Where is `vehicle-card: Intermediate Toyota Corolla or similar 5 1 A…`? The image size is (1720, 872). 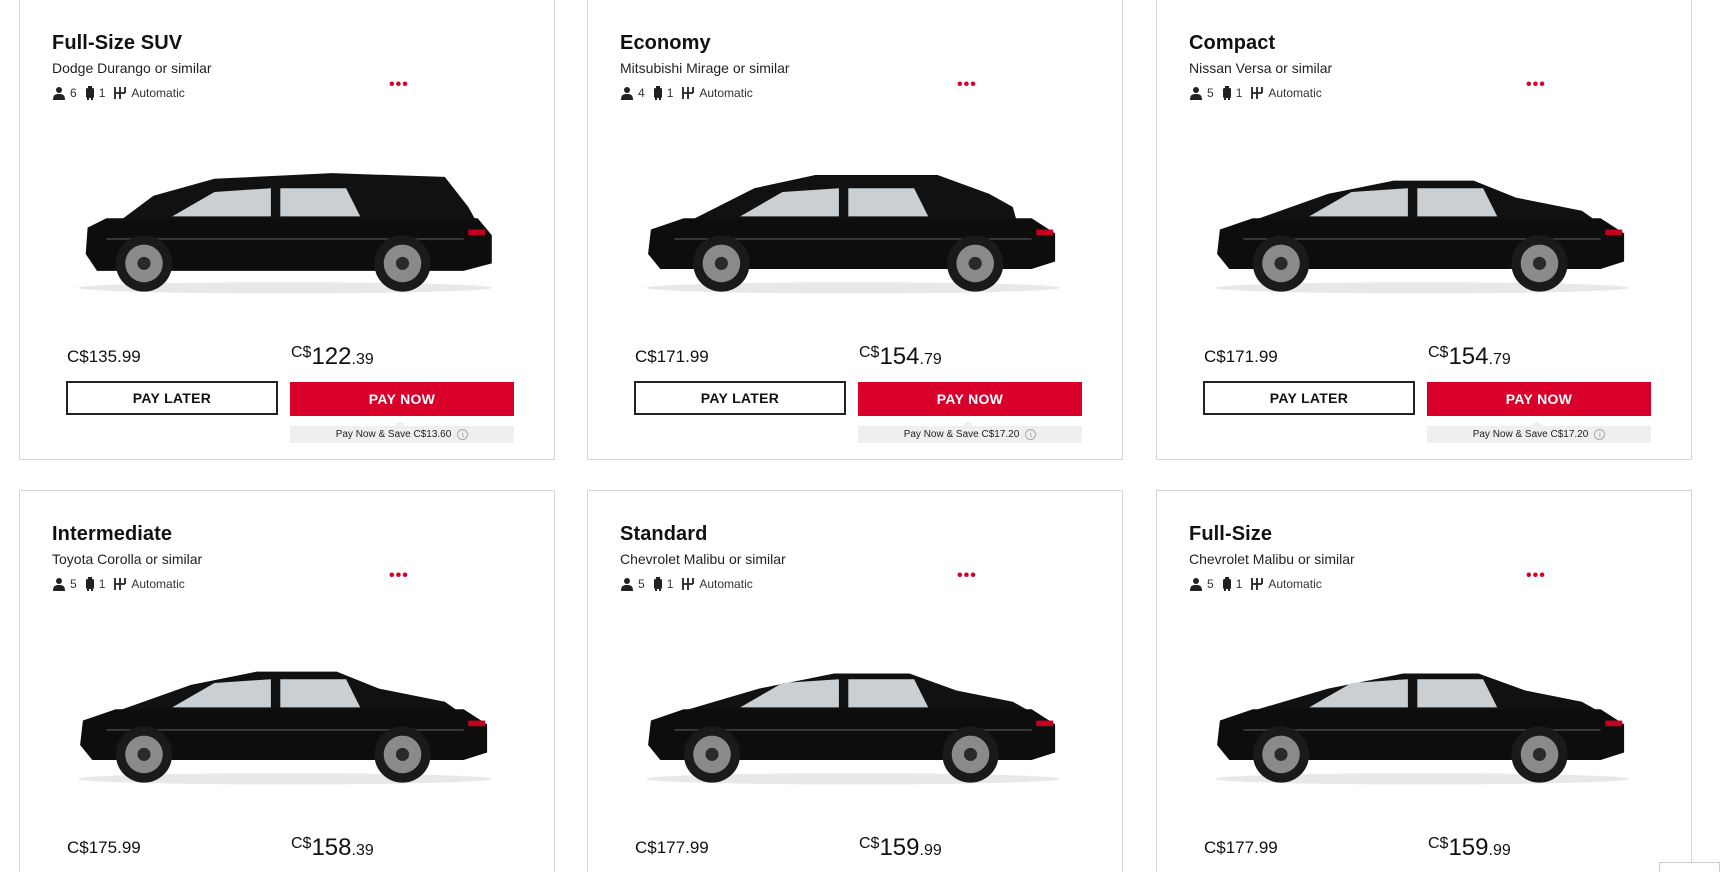 vehicle-card: Intermediate Toyota Corolla or similar 5 1 A… is located at coordinates (287, 681).